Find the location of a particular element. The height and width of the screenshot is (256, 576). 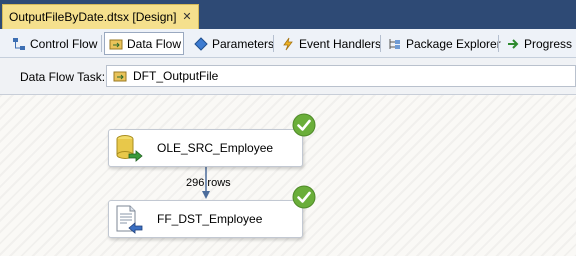

ole-db-source-icon is located at coordinates (128, 148).